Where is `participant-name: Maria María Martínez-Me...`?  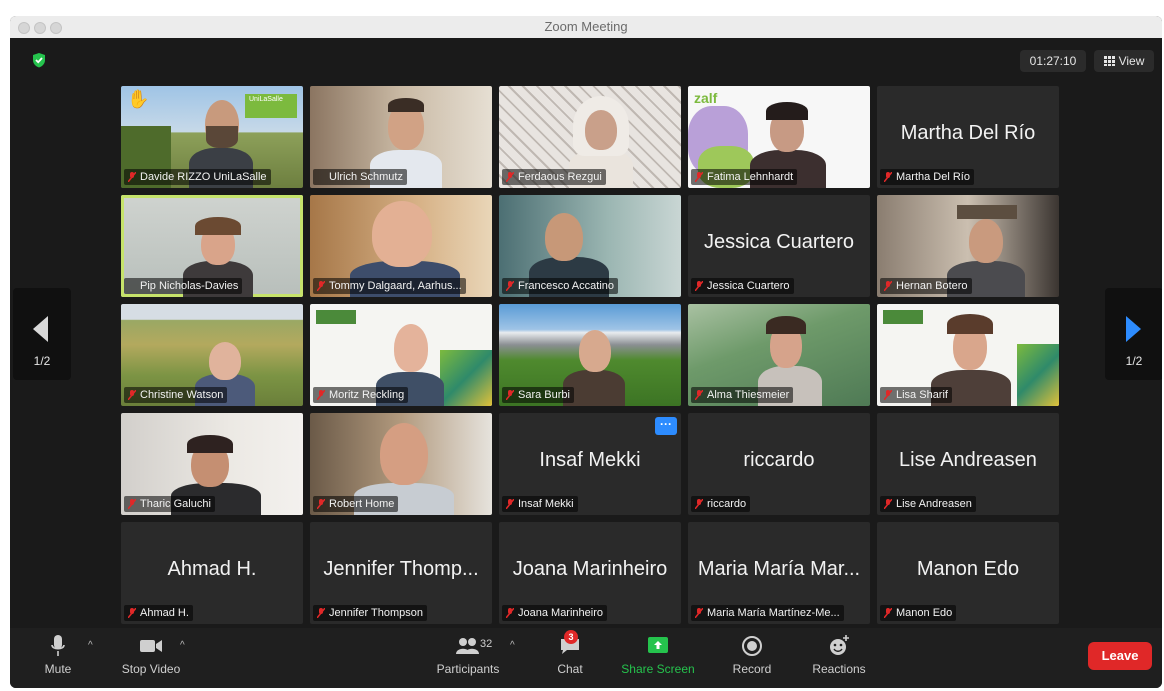 participant-name: Maria María Martínez-Me... is located at coordinates (773, 613).